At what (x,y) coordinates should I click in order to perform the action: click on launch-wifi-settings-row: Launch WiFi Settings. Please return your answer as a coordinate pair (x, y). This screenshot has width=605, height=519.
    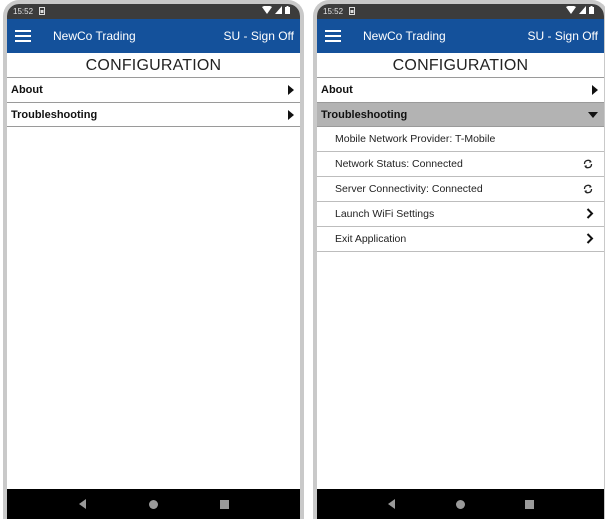
    Looking at the image, I should click on (460, 214).